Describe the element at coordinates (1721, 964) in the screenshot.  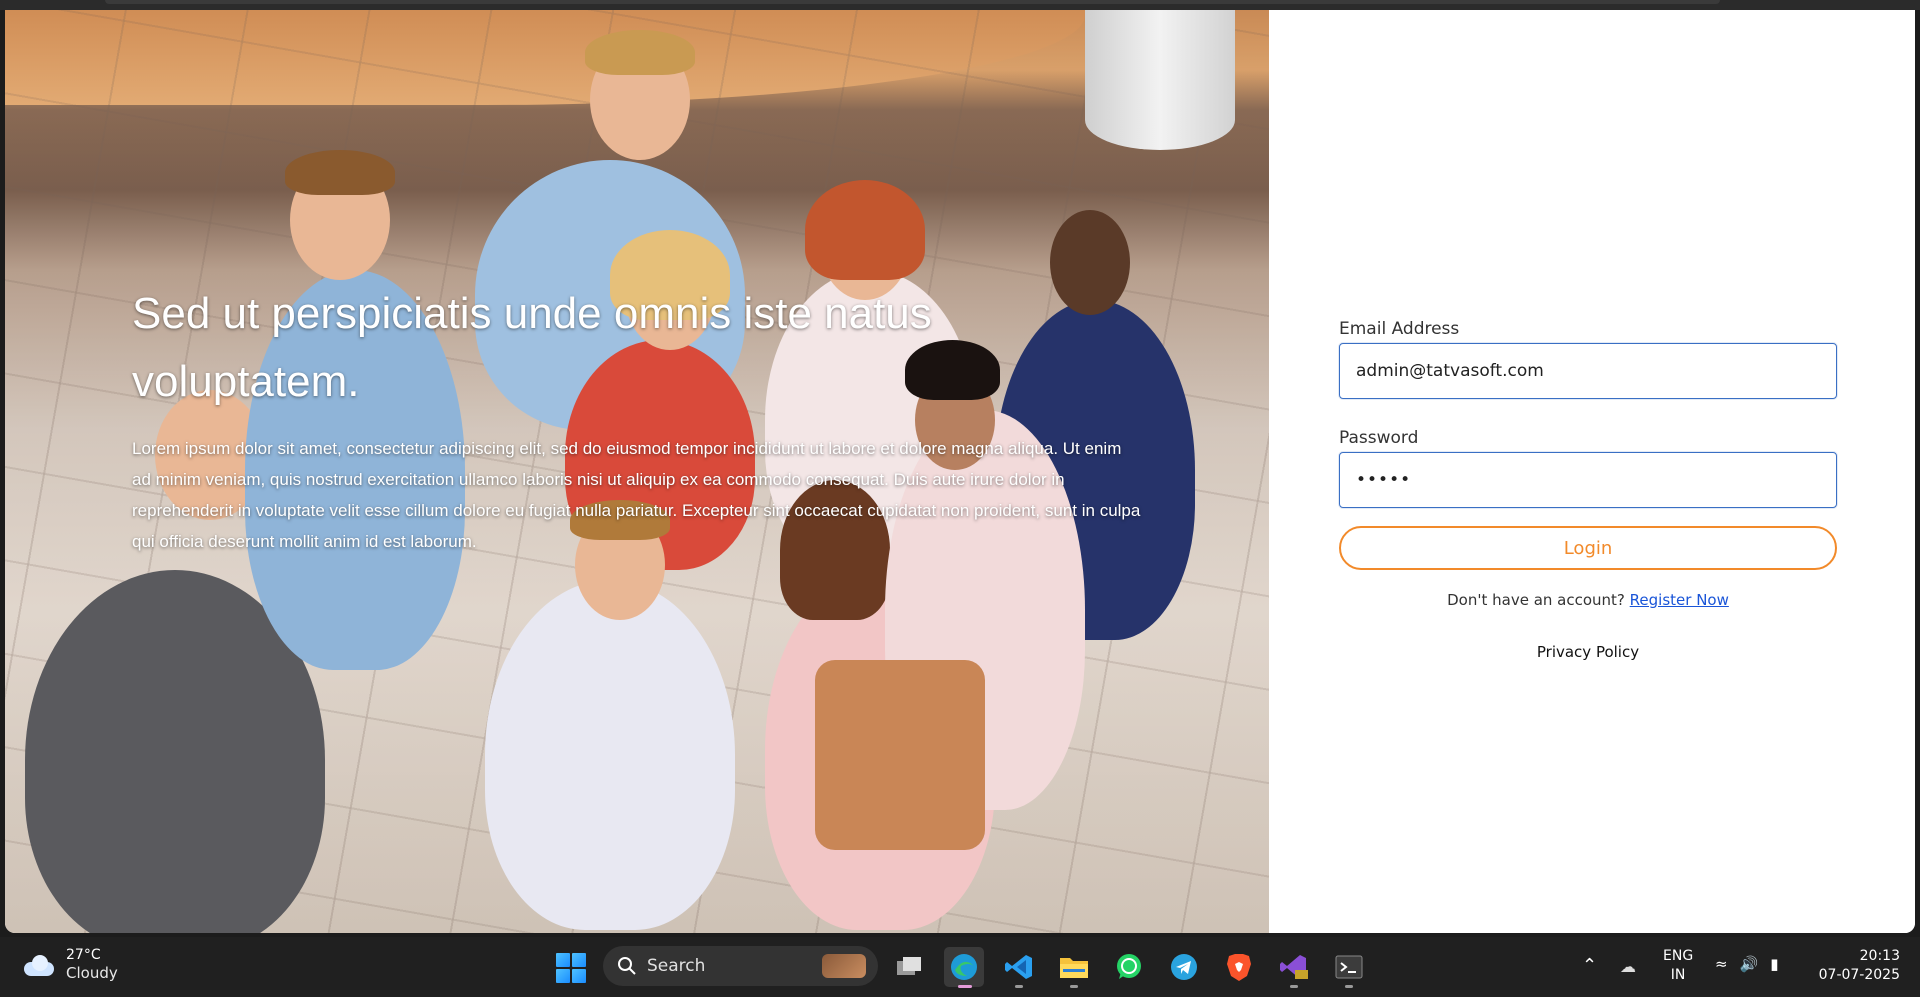
I see `wifi-icon: ≈` at that location.